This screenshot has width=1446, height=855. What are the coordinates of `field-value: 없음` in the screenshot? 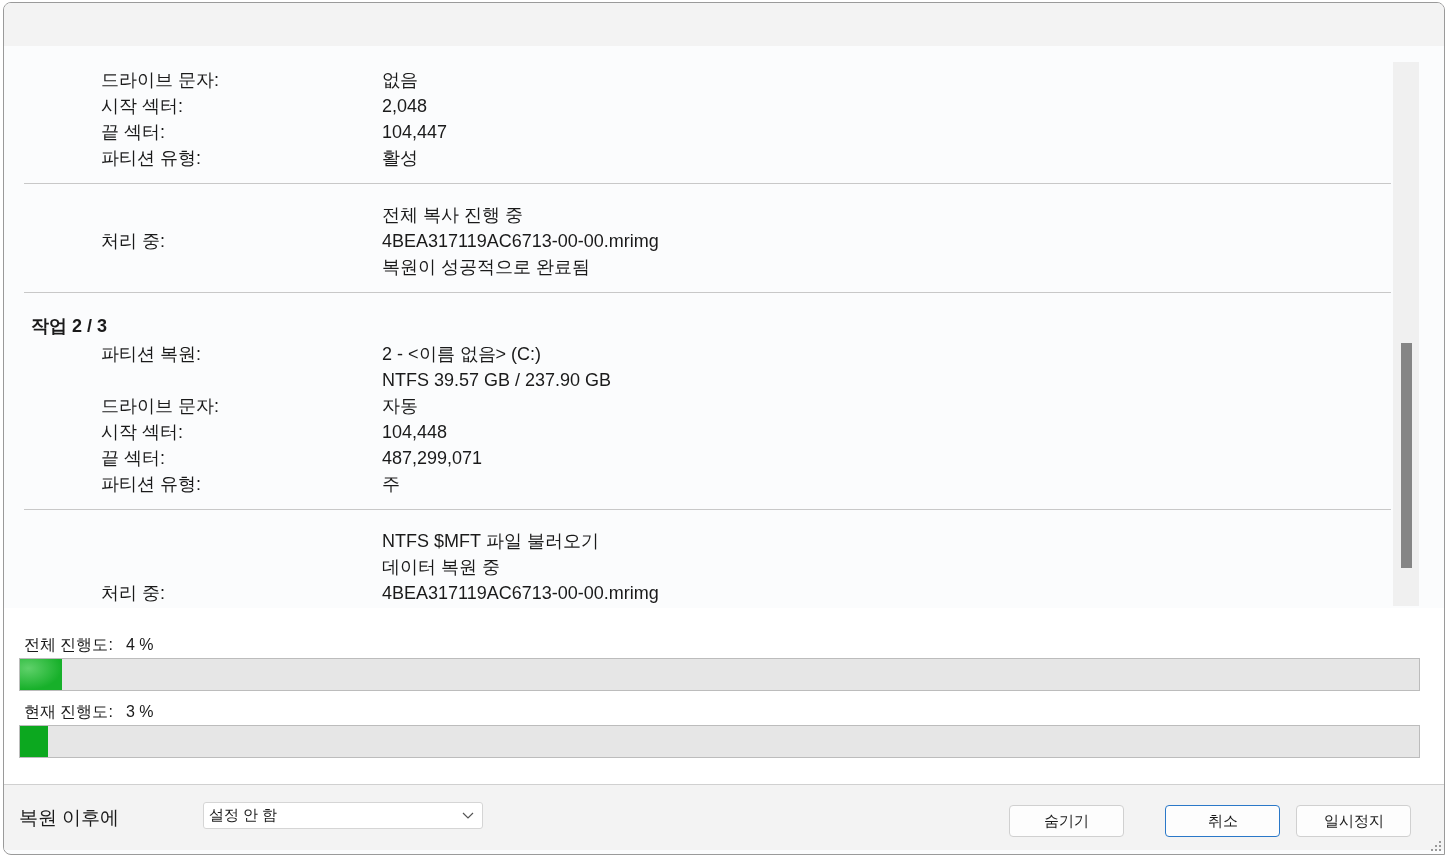 It's located at (400, 80).